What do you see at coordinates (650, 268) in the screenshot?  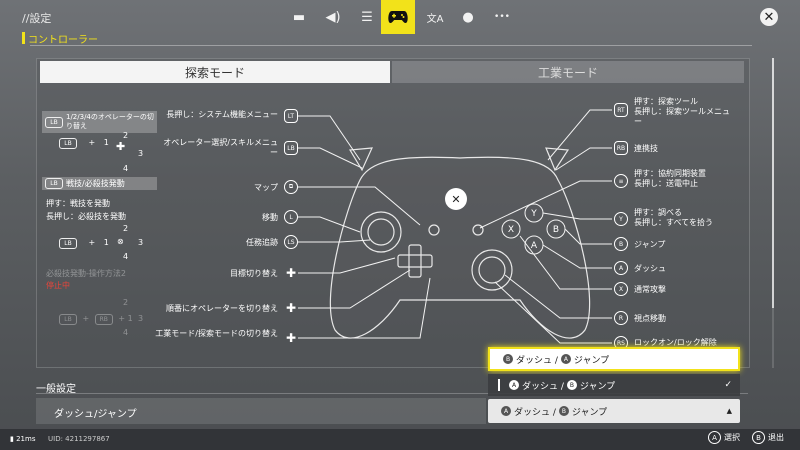 I see `callout-dash: ダッシュ` at bounding box center [650, 268].